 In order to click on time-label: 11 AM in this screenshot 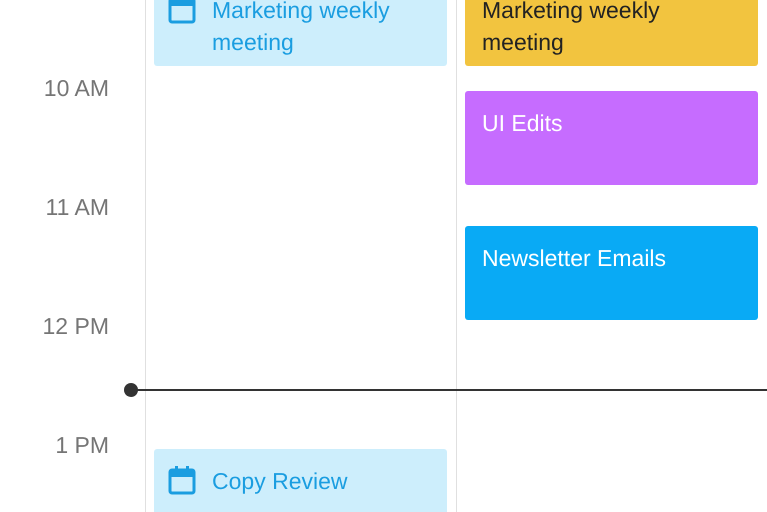, I will do `click(77, 207)`.